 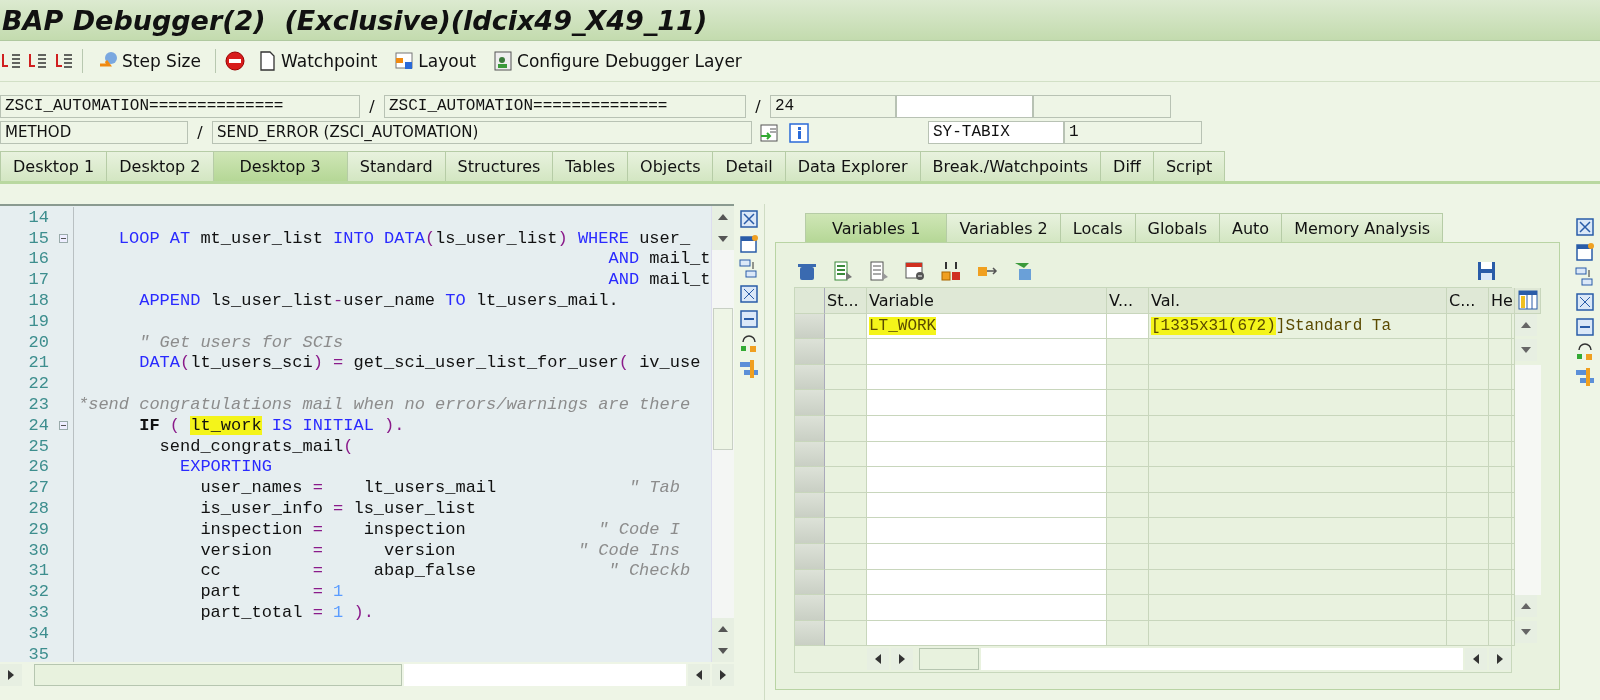 What do you see at coordinates (1189, 166) in the screenshot?
I see `desktop-tab: Script` at bounding box center [1189, 166].